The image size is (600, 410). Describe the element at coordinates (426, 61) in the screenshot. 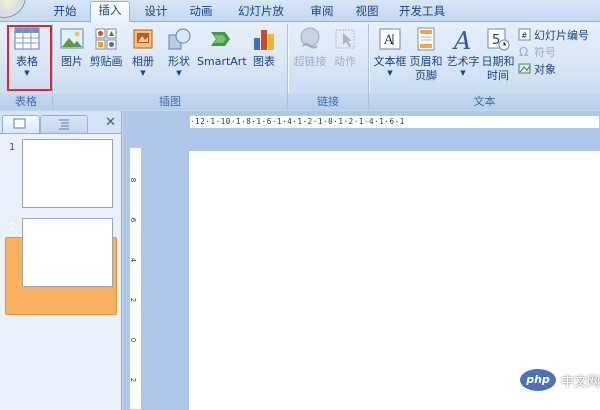

I see `header-footer-label-1: 页眉和` at that location.